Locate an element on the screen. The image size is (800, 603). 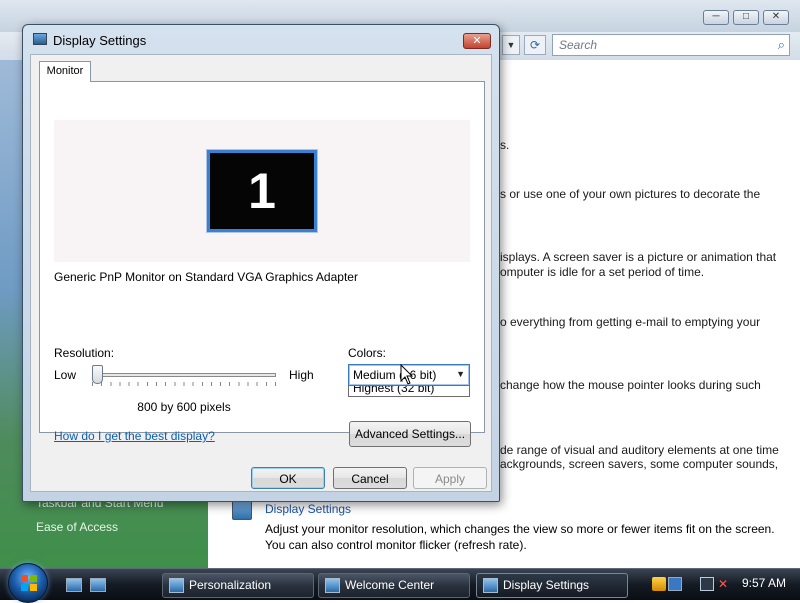
taskbar-button-personalization: Personalization is located at coordinates (238, 585).